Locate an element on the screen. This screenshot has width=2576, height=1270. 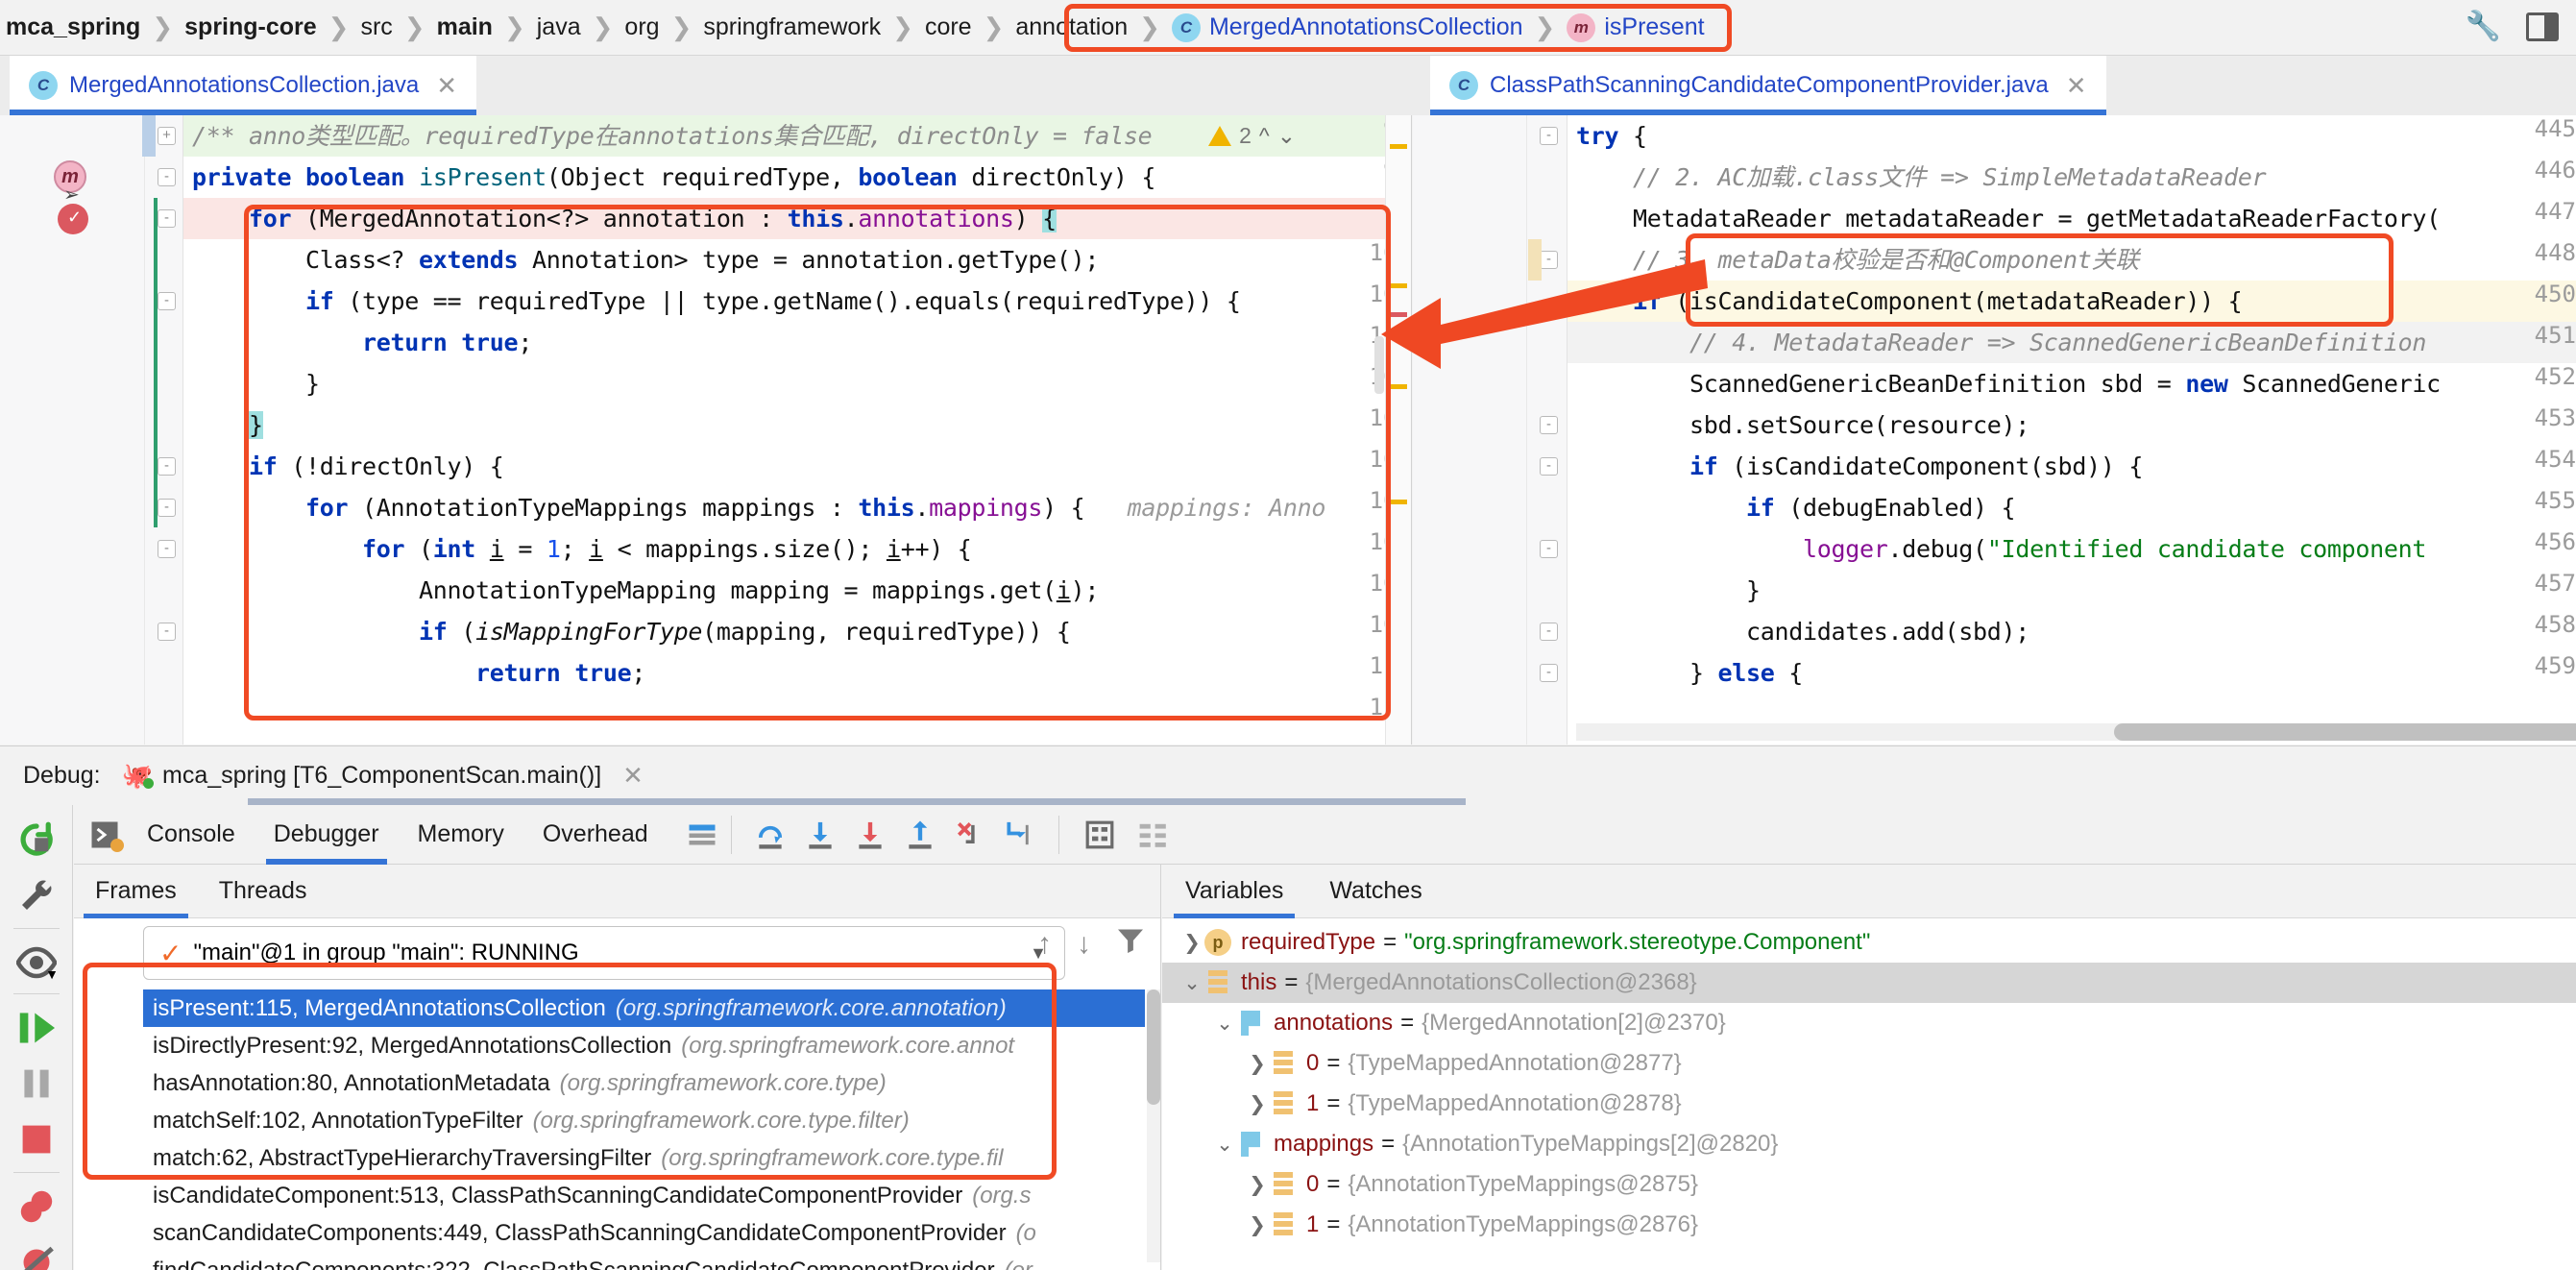
code-line: if (debugEnabled) { is located at coordinates (1796, 507).